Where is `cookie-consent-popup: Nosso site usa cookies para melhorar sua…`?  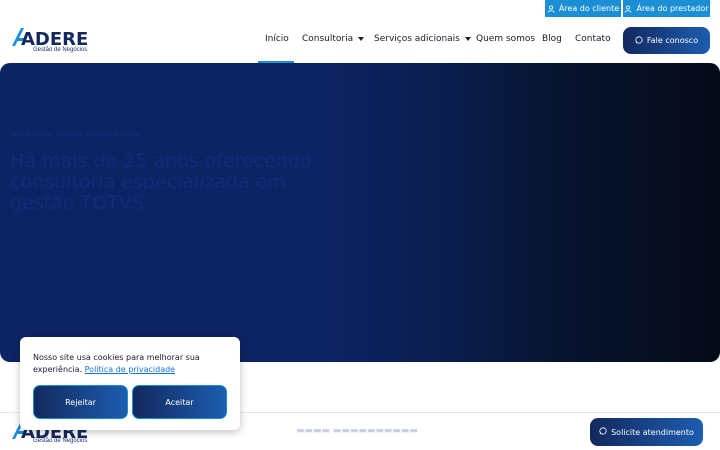
cookie-consent-popup: Nosso site usa cookies para melhorar sua… is located at coordinates (130, 383).